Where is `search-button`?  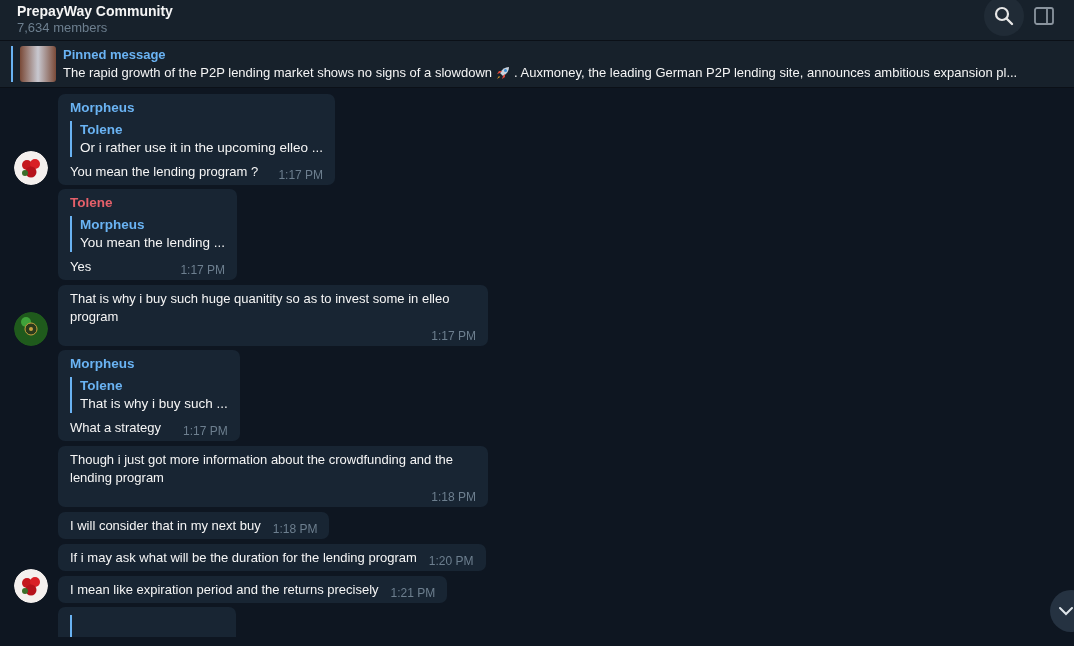
search-button is located at coordinates (1004, 18).